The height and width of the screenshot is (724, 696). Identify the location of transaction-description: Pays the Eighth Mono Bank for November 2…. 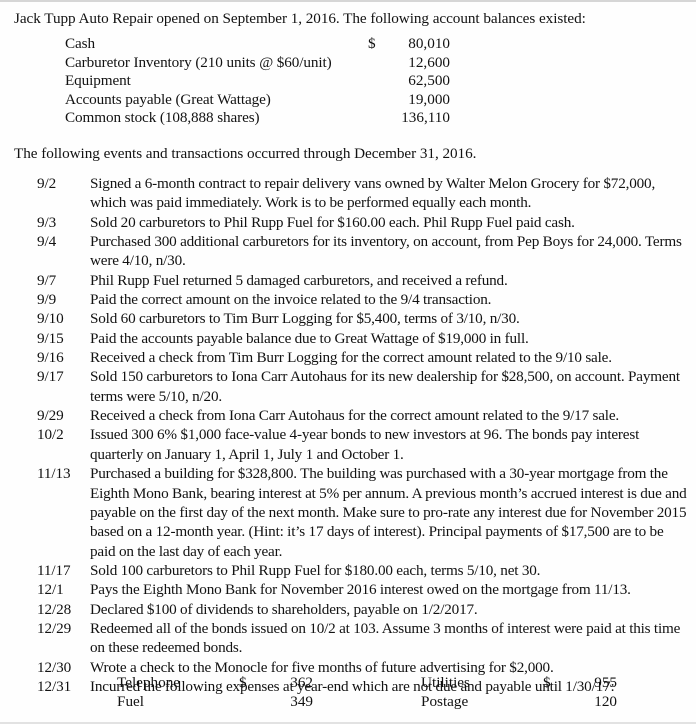
(360, 590).